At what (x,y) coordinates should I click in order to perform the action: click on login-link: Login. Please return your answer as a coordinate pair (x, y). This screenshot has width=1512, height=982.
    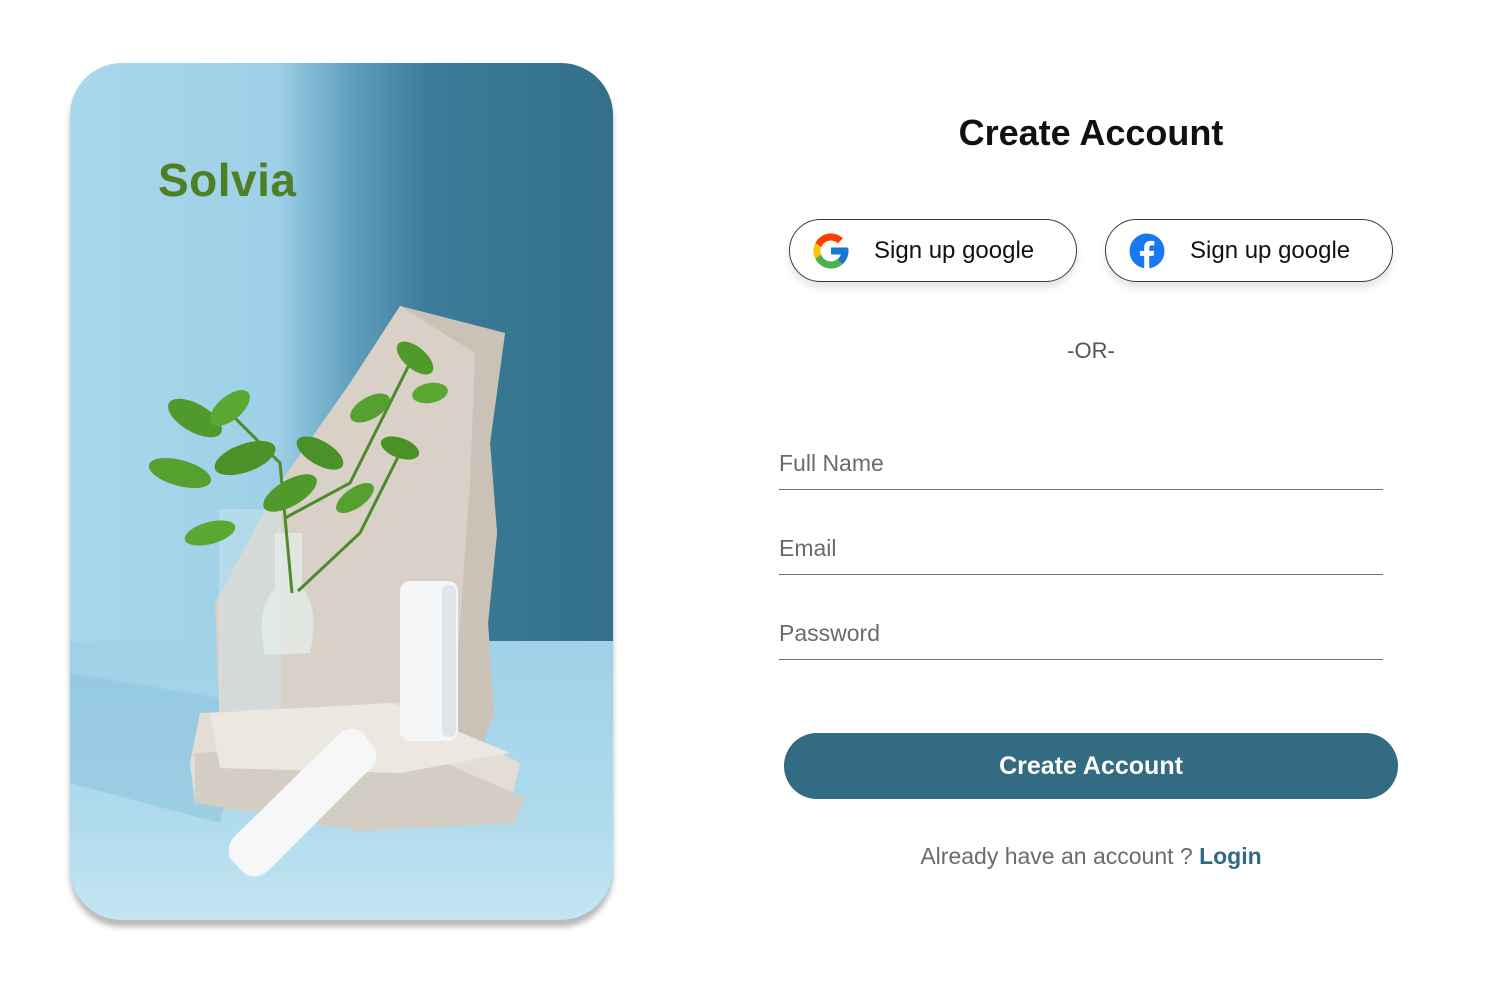
    Looking at the image, I should click on (1230, 856).